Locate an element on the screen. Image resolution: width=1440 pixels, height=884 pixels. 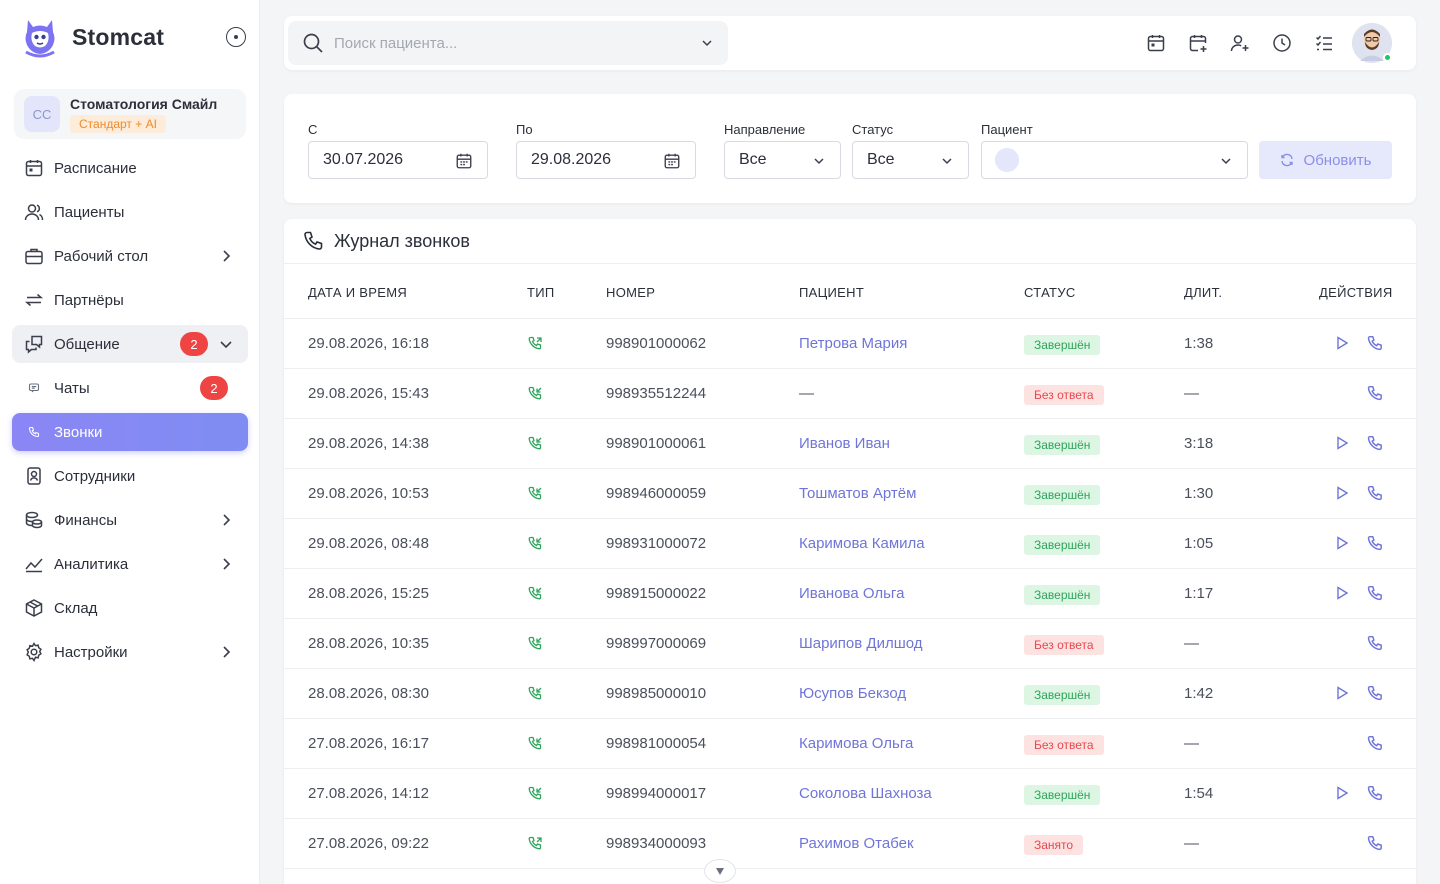
history-button is located at coordinates (1282, 43).